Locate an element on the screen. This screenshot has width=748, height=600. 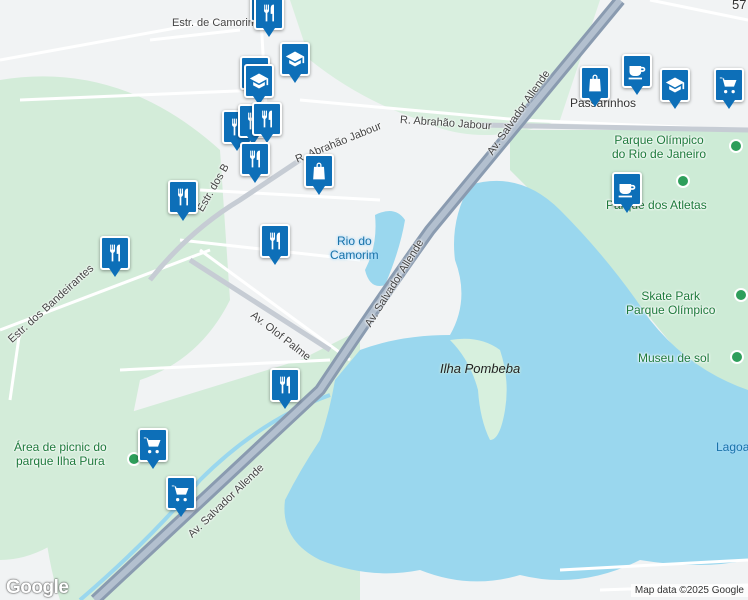
park-pin-museu-sol is located at coordinates (737, 357).